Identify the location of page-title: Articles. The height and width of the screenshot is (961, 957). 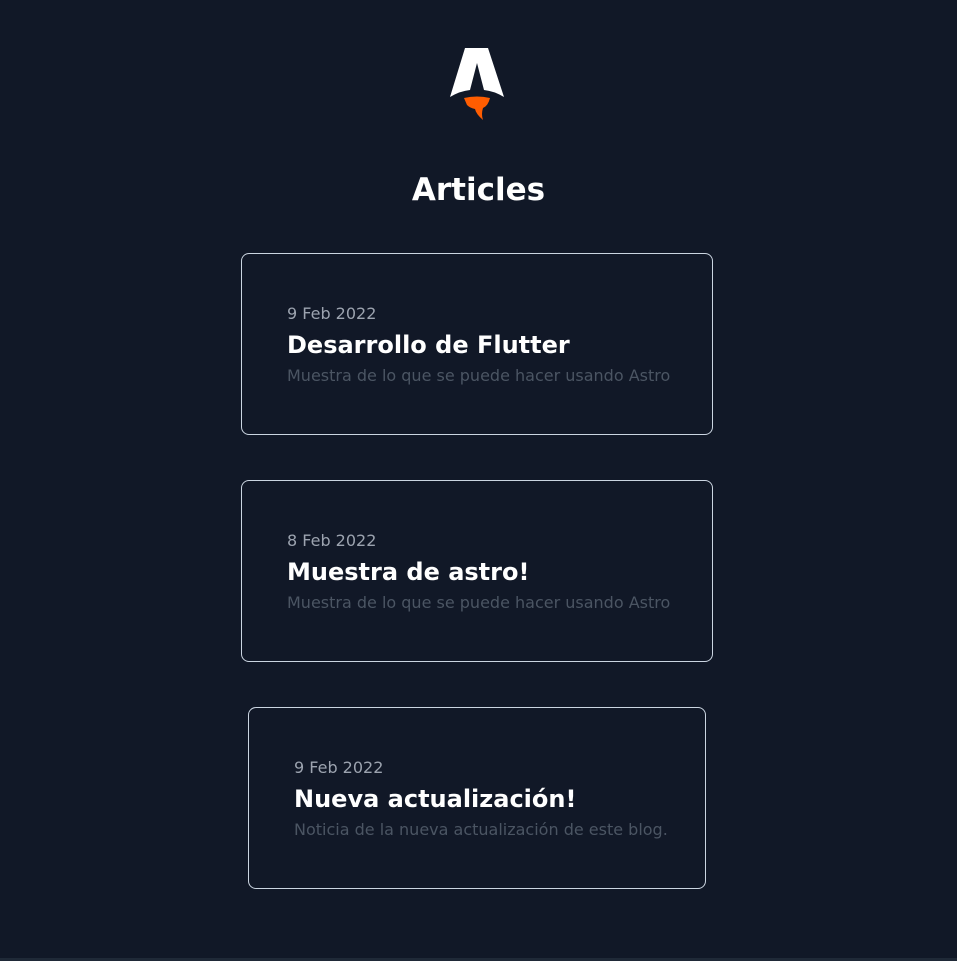
(478, 190).